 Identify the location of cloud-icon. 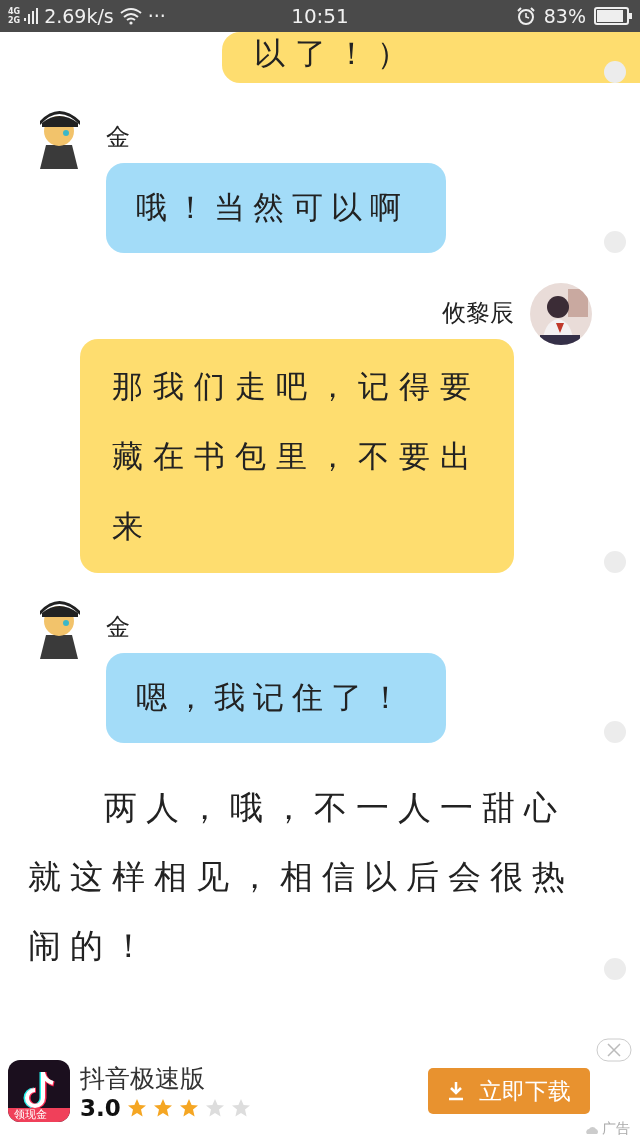
(592, 1129).